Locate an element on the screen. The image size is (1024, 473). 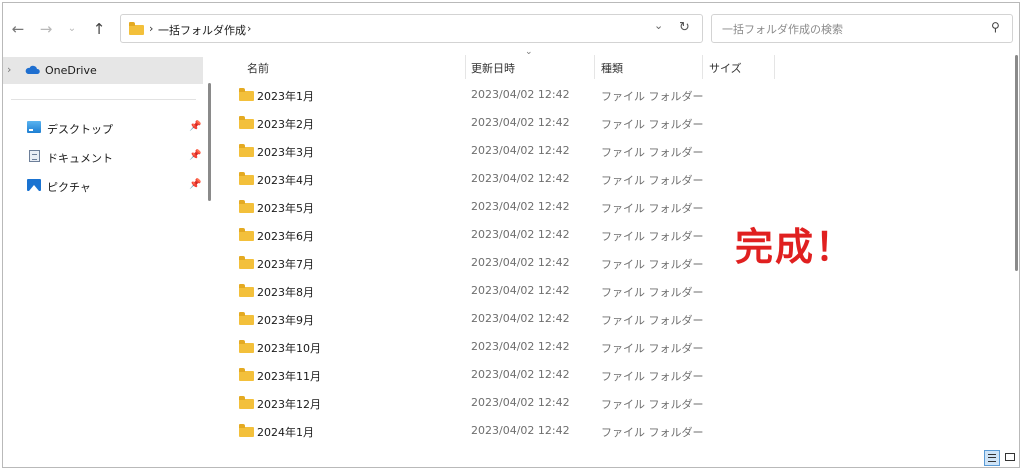
nav-scrollbar is located at coordinates (209, 142).